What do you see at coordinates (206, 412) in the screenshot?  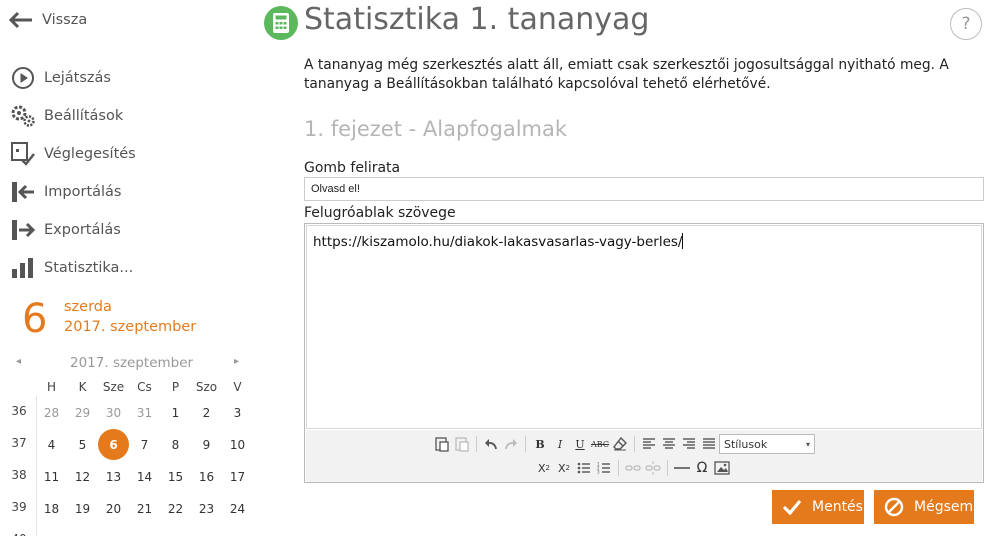 I see `calendar-day: 2` at bounding box center [206, 412].